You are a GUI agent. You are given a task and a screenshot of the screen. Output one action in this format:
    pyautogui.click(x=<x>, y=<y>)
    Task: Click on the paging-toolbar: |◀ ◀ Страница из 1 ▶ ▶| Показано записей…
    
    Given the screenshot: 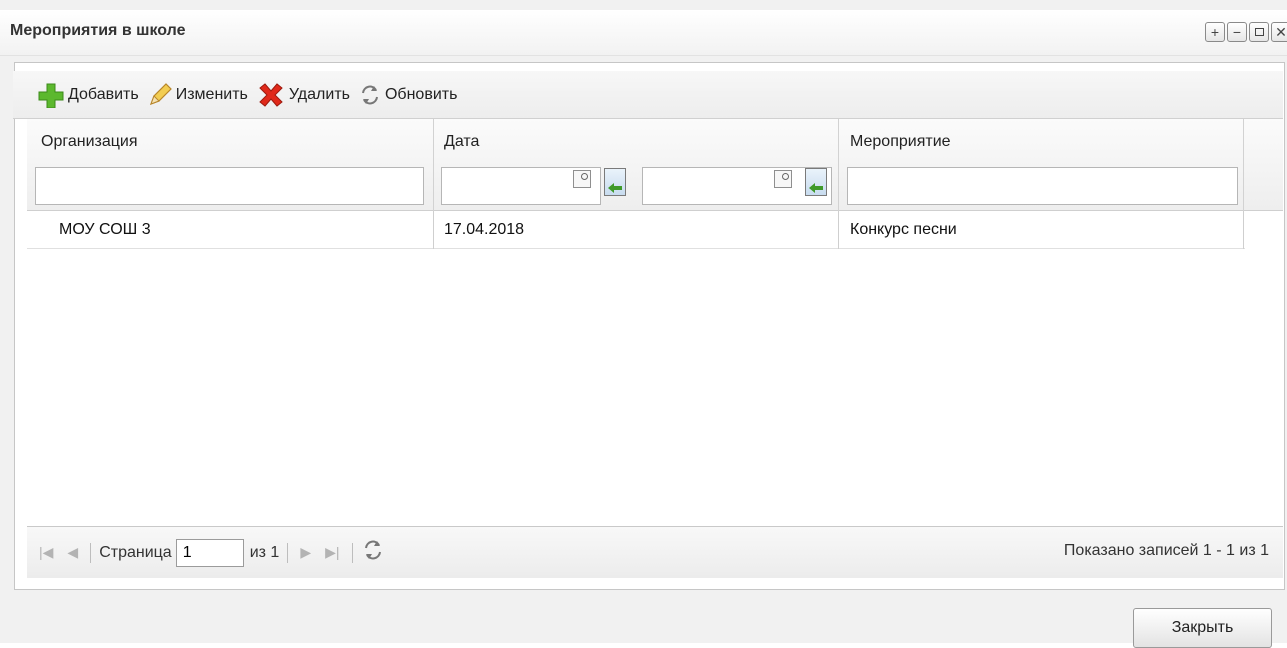 What is the action you would take?
    pyautogui.click(x=655, y=552)
    